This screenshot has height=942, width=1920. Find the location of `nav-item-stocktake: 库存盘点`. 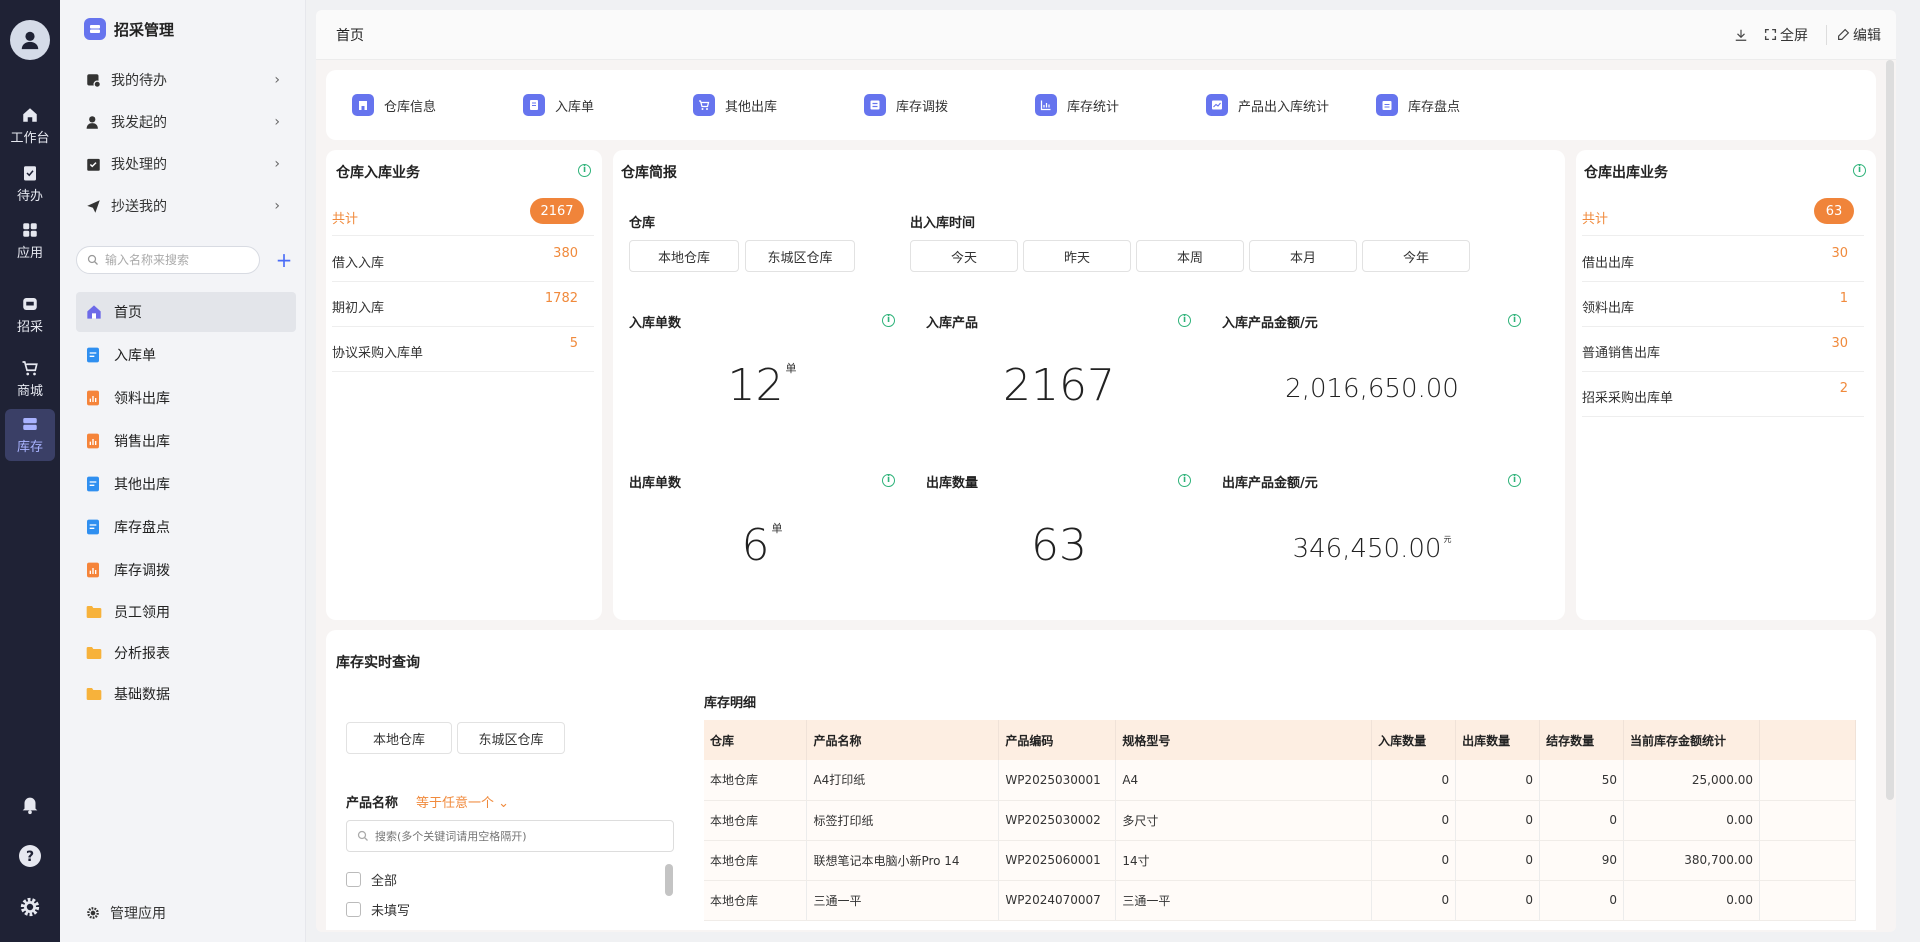

nav-item-stocktake: 库存盘点 is located at coordinates (186, 527).